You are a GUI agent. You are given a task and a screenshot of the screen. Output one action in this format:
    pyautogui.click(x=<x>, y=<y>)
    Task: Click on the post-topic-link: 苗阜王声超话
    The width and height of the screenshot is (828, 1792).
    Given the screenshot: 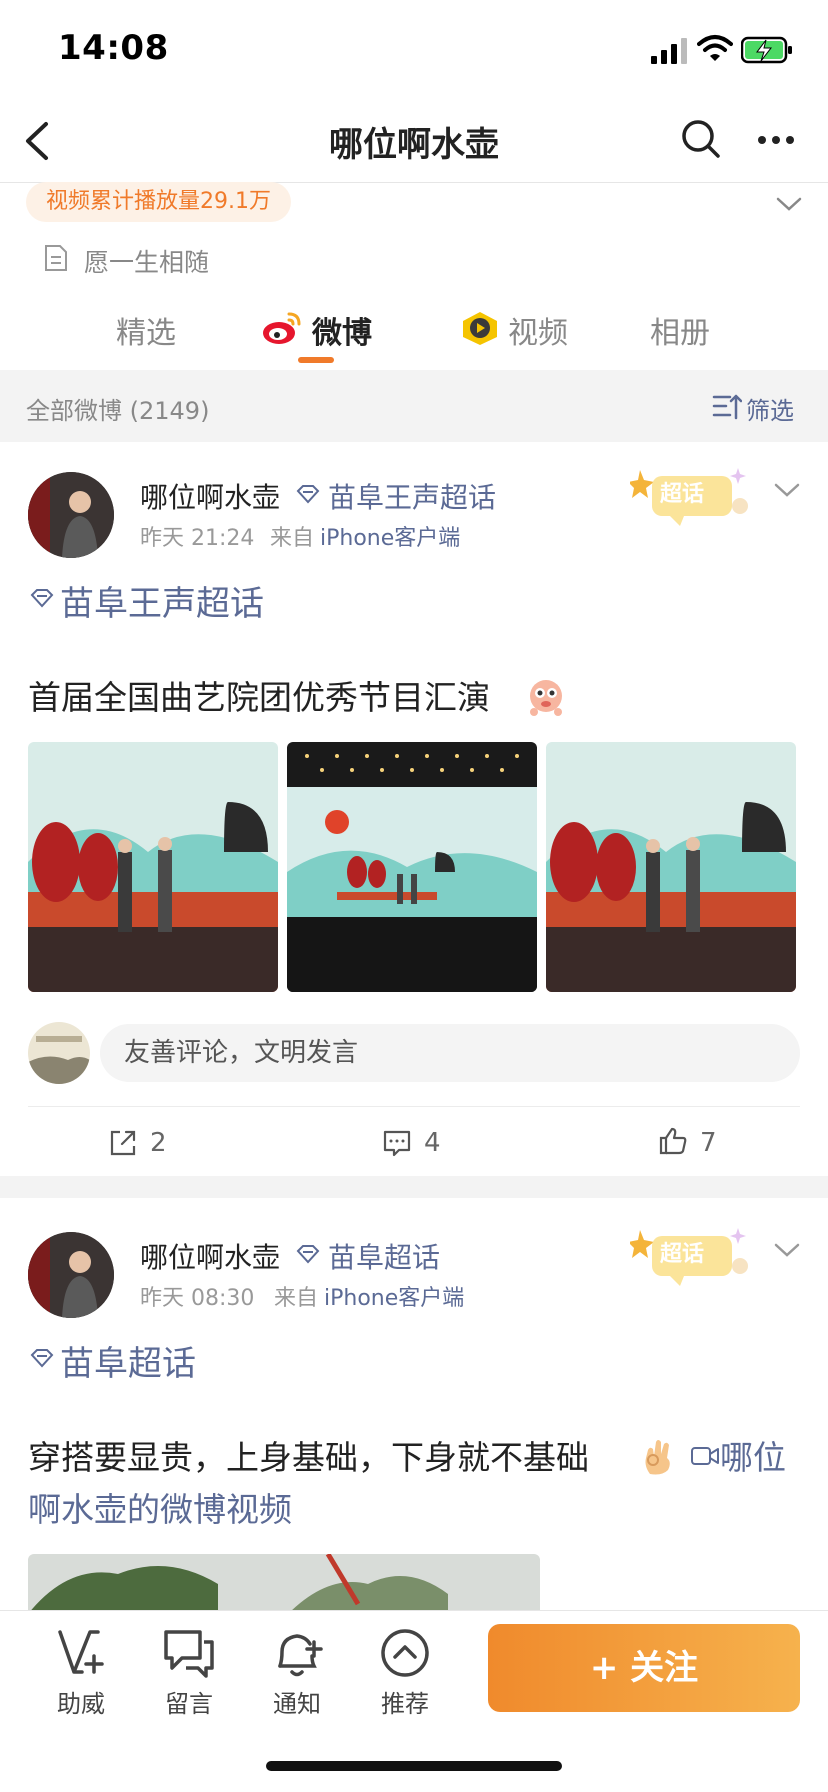 What is the action you would take?
    pyautogui.click(x=162, y=600)
    